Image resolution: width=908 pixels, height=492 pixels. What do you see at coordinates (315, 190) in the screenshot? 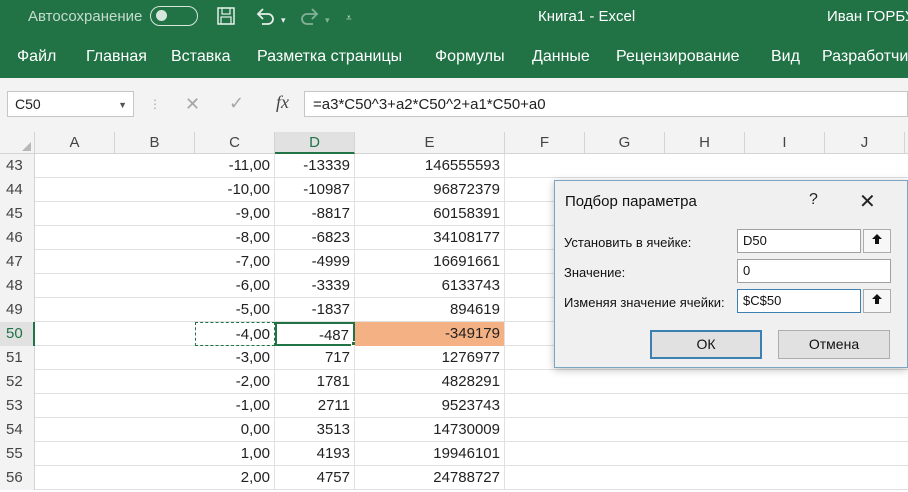
I see `cell-d: -10987` at bounding box center [315, 190].